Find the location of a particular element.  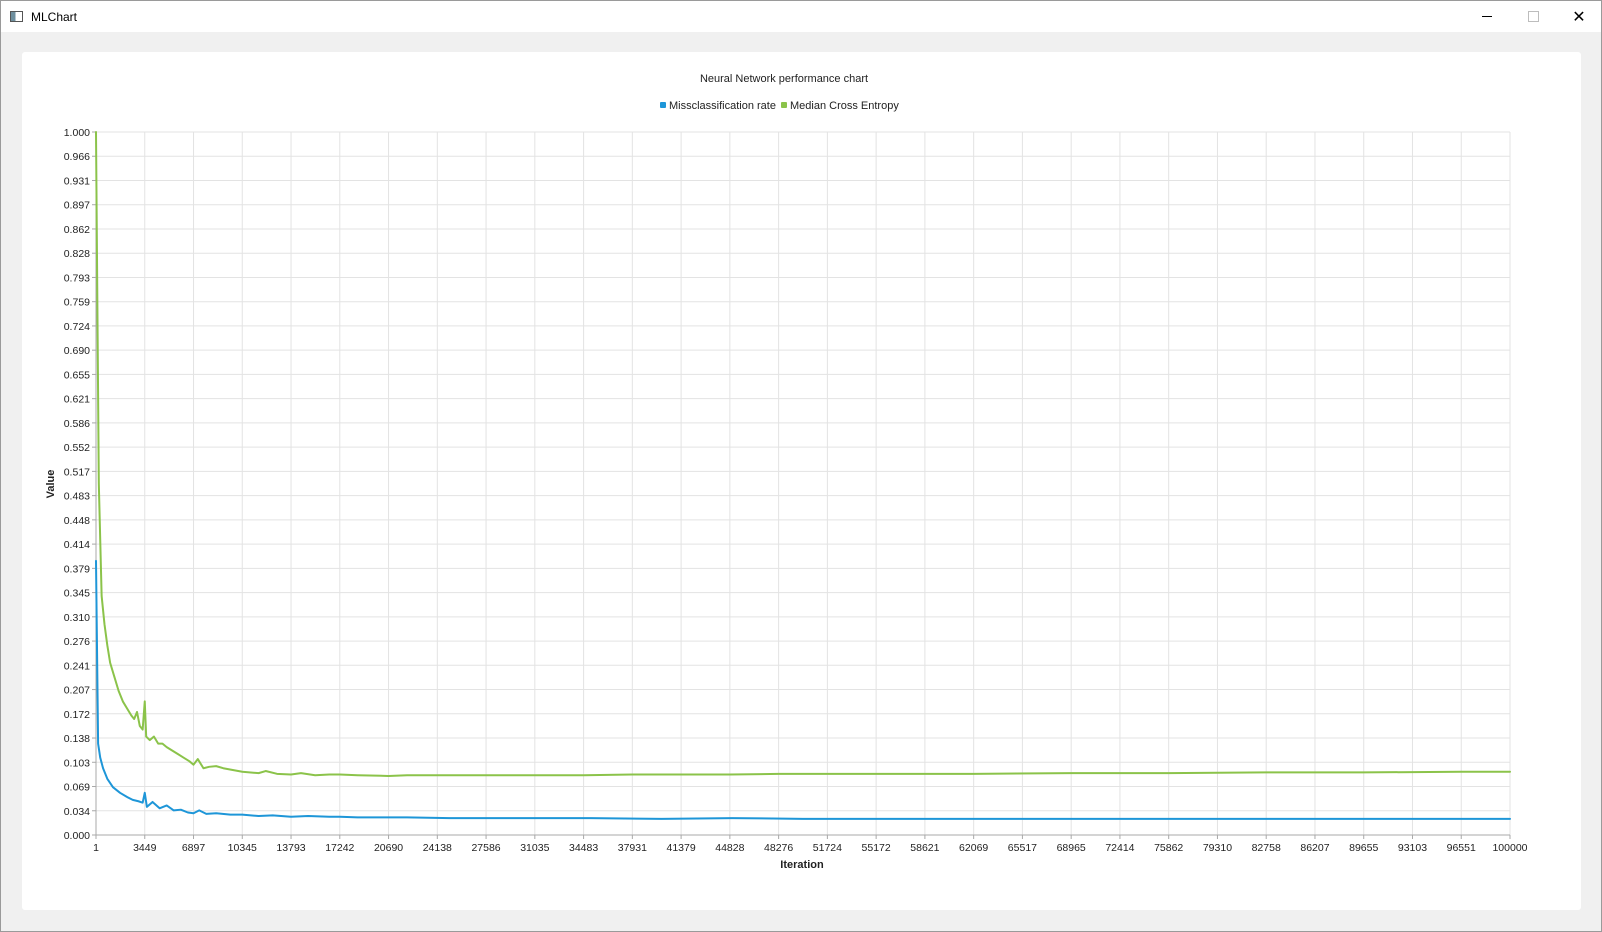

y-tick-label: 0.345 is located at coordinates (77, 594).